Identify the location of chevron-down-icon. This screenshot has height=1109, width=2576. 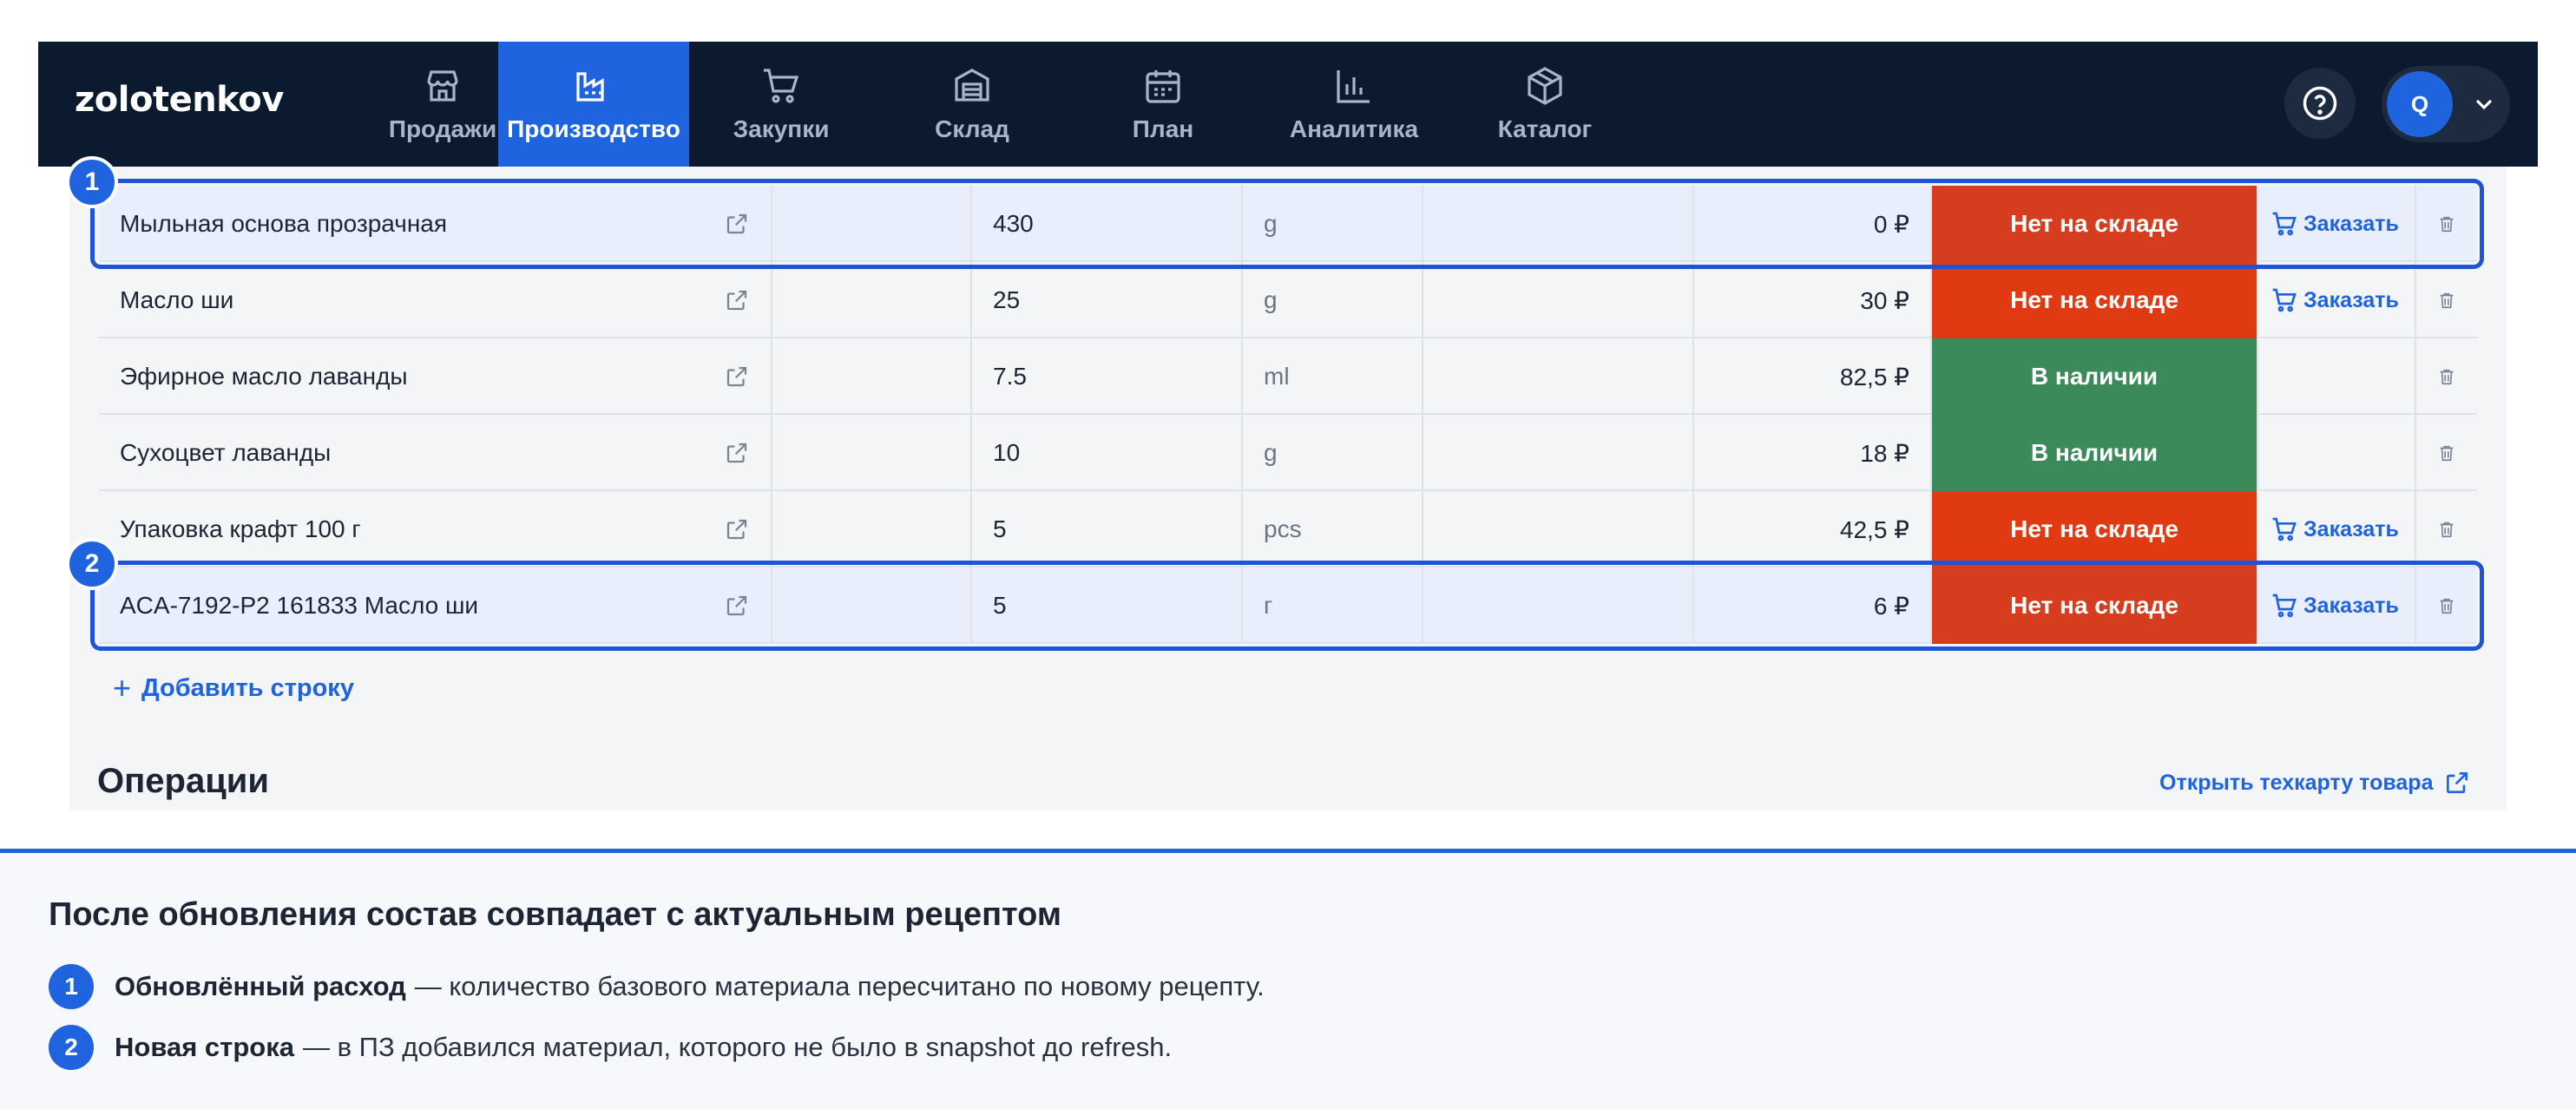
(2484, 104).